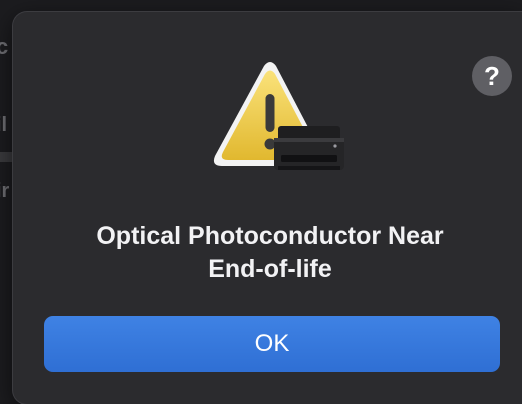 The width and height of the screenshot is (522, 404). What do you see at coordinates (270, 269) in the screenshot?
I see `alert-message-line: End-of-life` at bounding box center [270, 269].